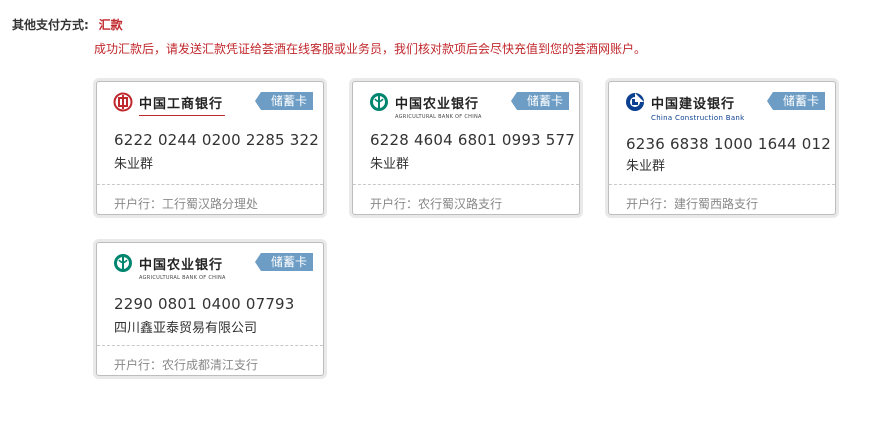 This screenshot has width=894, height=424. Describe the element at coordinates (186, 204) in the screenshot. I see `card-branch: 开户行：工行蜀汉路分理处` at that location.